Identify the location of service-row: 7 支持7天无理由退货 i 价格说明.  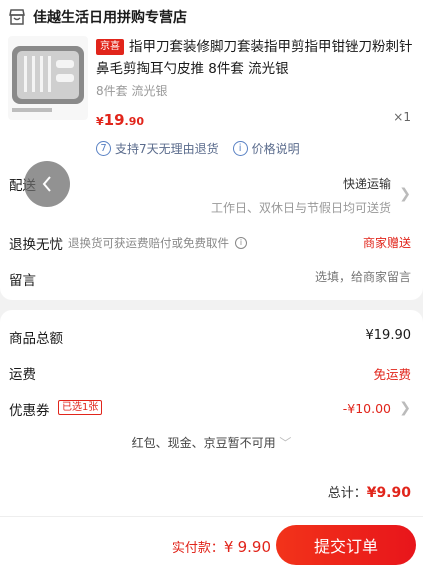
(198, 148).